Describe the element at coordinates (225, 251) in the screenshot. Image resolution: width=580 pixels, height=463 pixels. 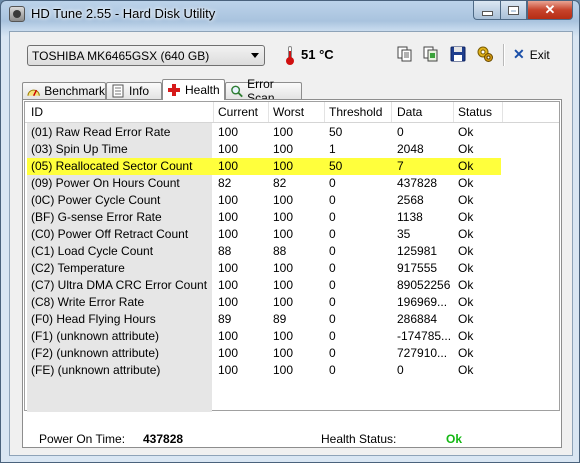
I see `cell-current: 88` at that location.